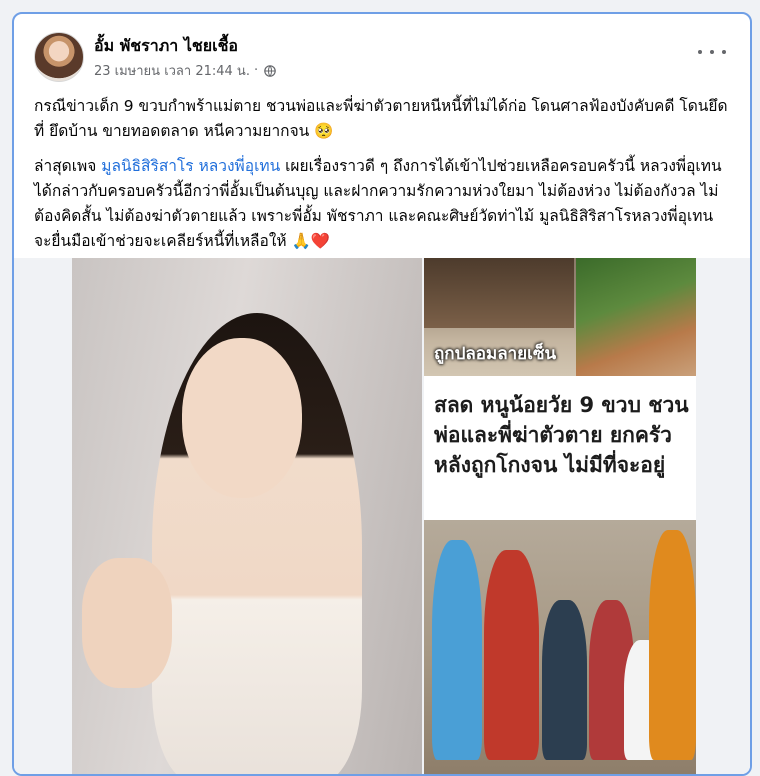 Image resolution: width=760 pixels, height=776 pixels. I want to click on paragraph-2-prefix: ล่าสุดเพจ, so click(68, 166).